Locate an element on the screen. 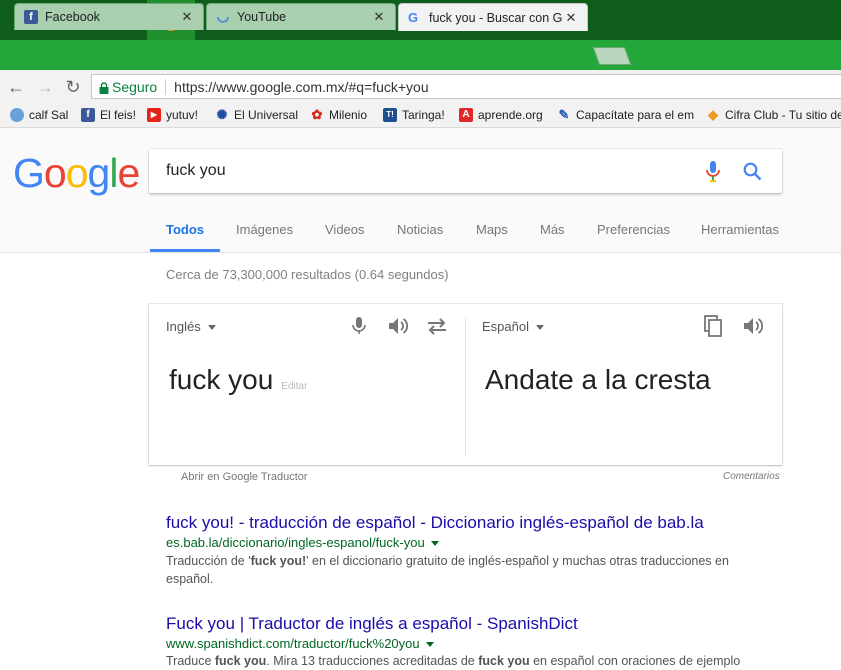 This screenshot has width=841, height=670. taringa-icon: T! is located at coordinates (390, 115).